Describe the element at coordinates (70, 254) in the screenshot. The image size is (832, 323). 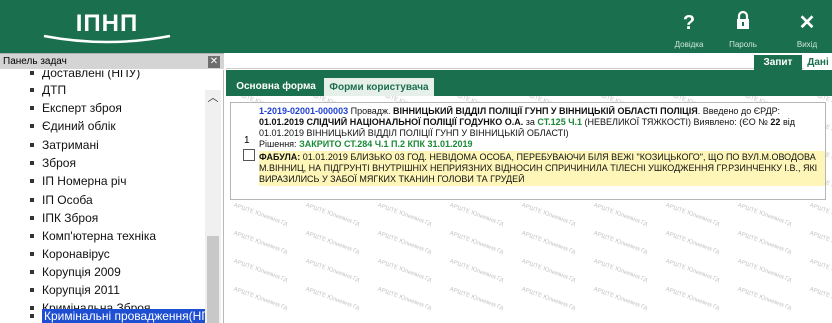
I see `tree-item: Коронавірус` at that location.